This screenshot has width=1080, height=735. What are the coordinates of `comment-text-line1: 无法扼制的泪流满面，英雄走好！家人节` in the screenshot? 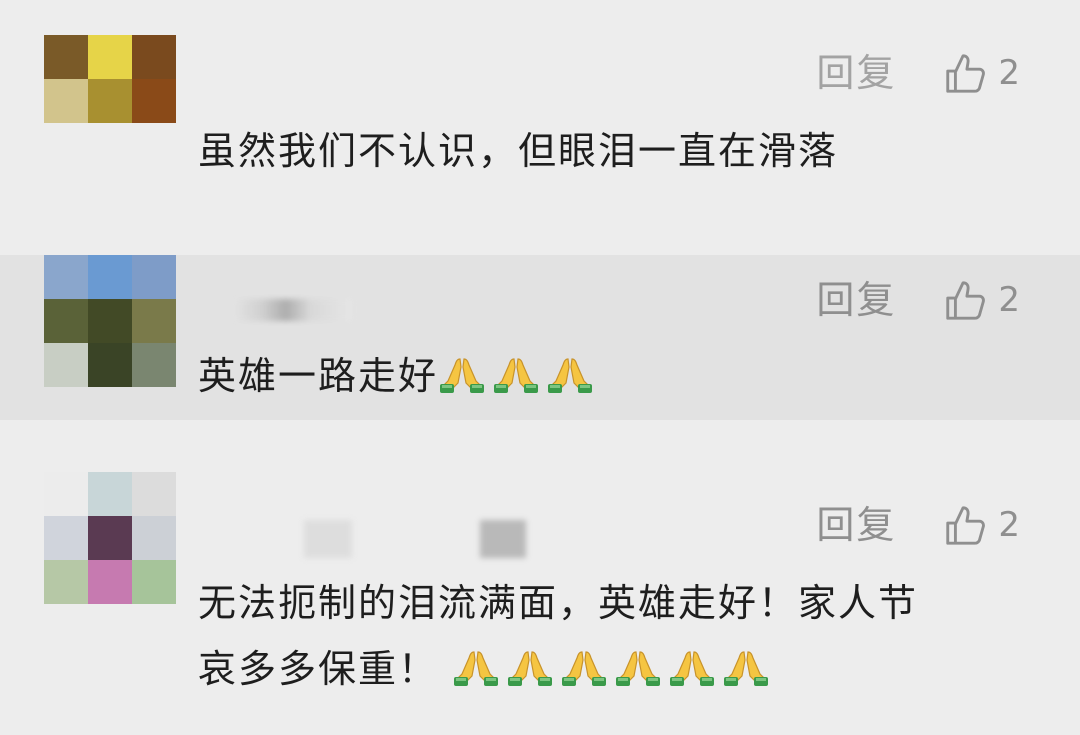 It's located at (558, 603).